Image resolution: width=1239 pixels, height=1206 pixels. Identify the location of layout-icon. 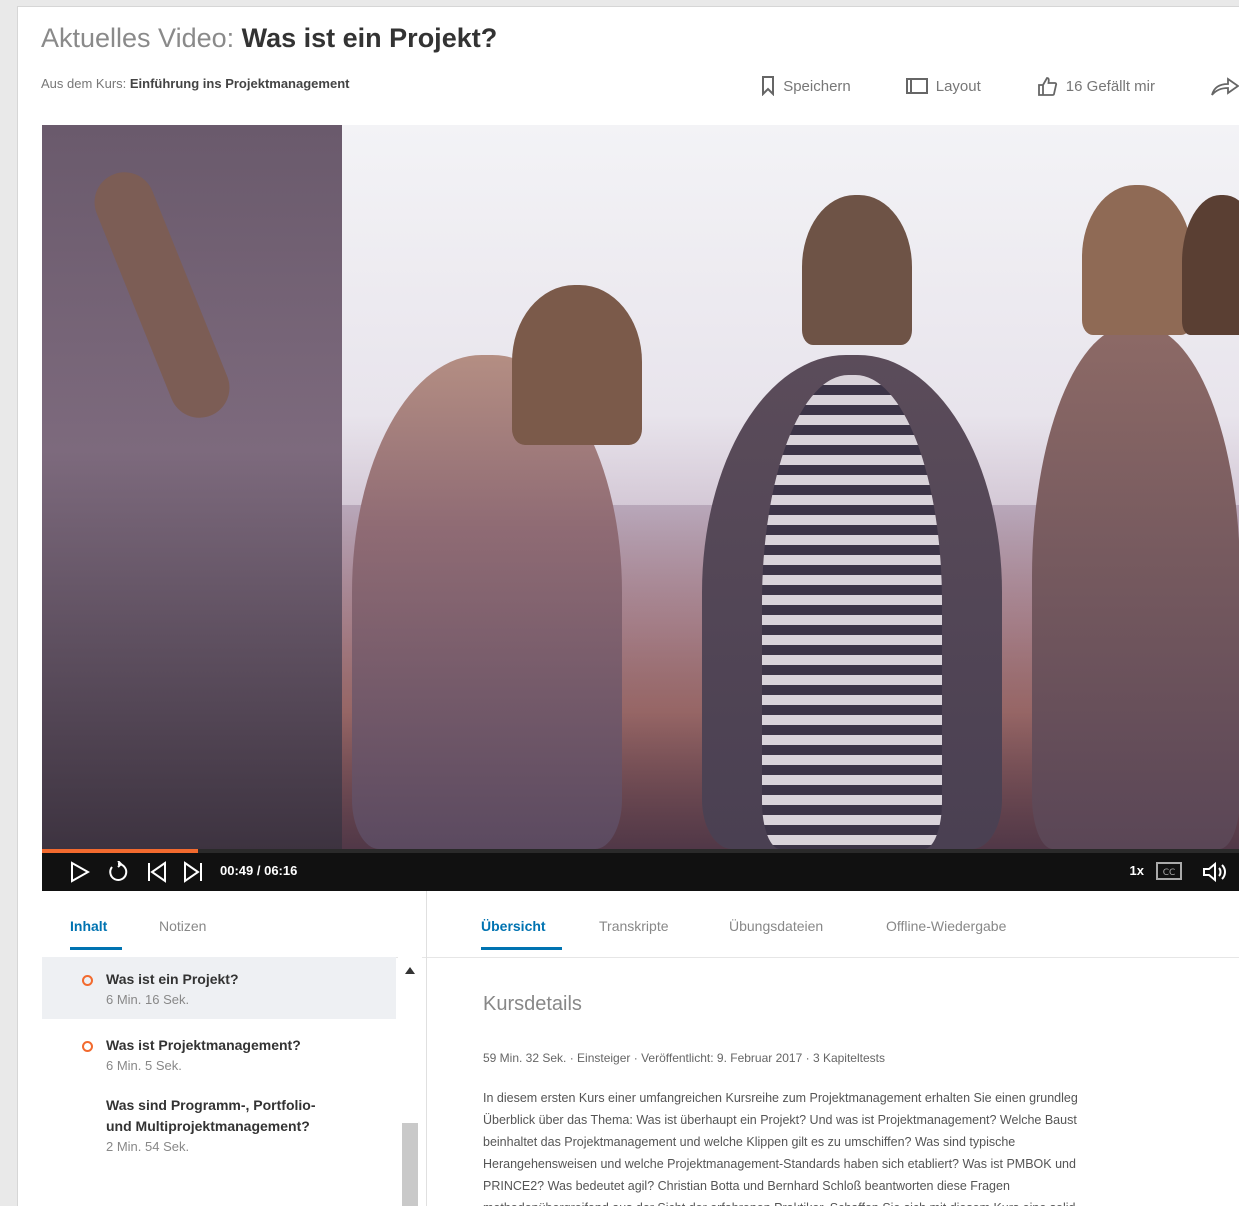
(916, 86).